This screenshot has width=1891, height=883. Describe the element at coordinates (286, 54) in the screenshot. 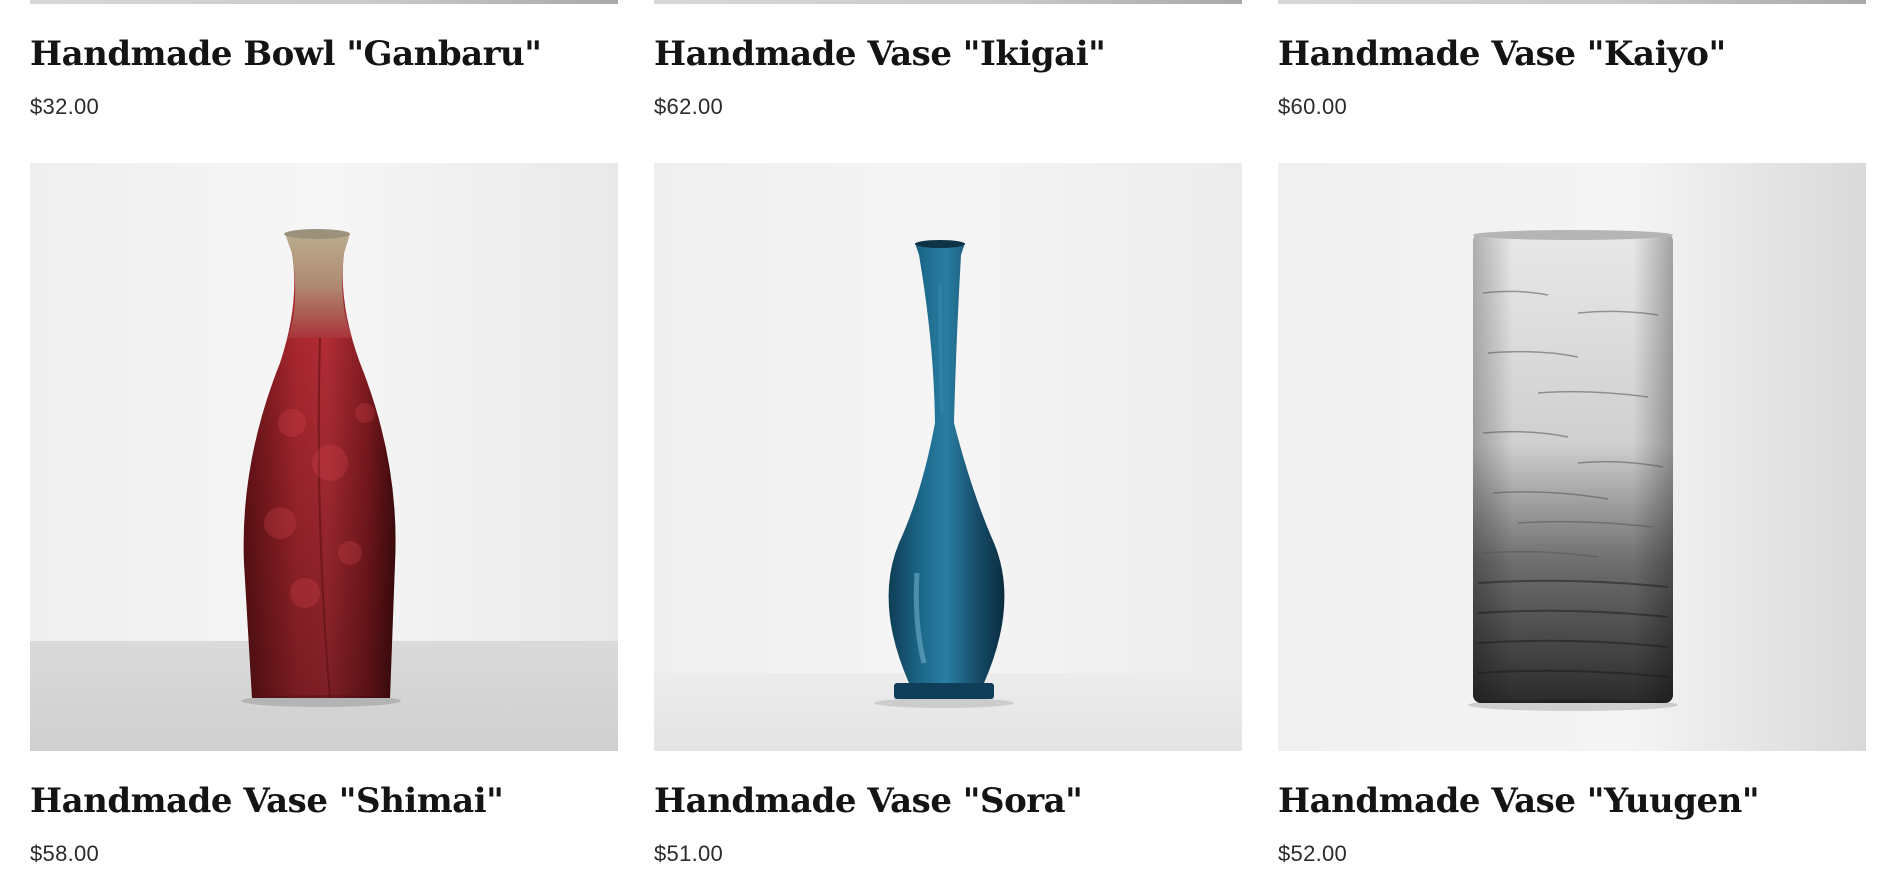

I see `product-title: Handmade Bowl "Ganbaru"` at that location.